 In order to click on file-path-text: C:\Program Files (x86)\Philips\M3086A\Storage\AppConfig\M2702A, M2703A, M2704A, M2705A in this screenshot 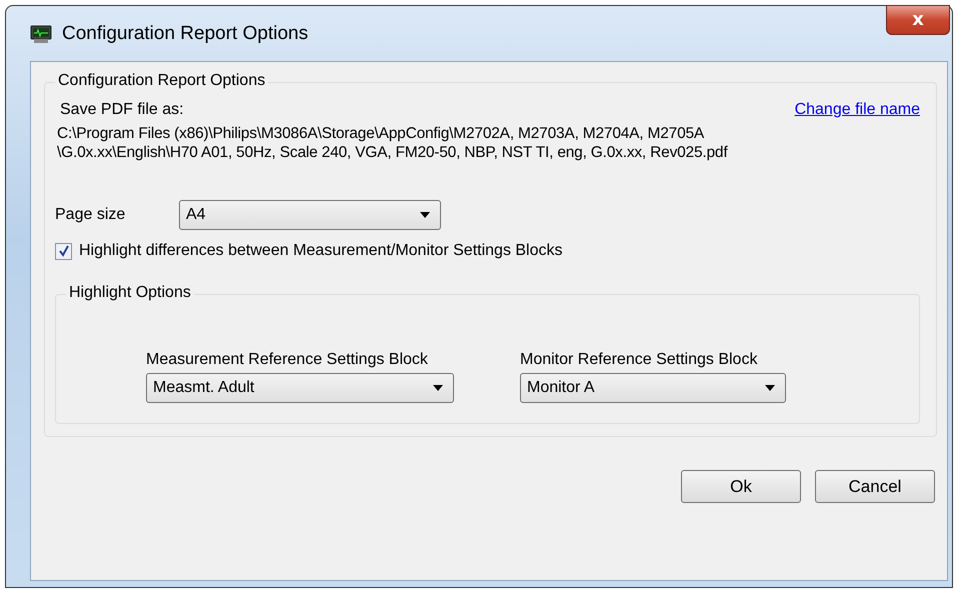, I will do `click(381, 133)`.